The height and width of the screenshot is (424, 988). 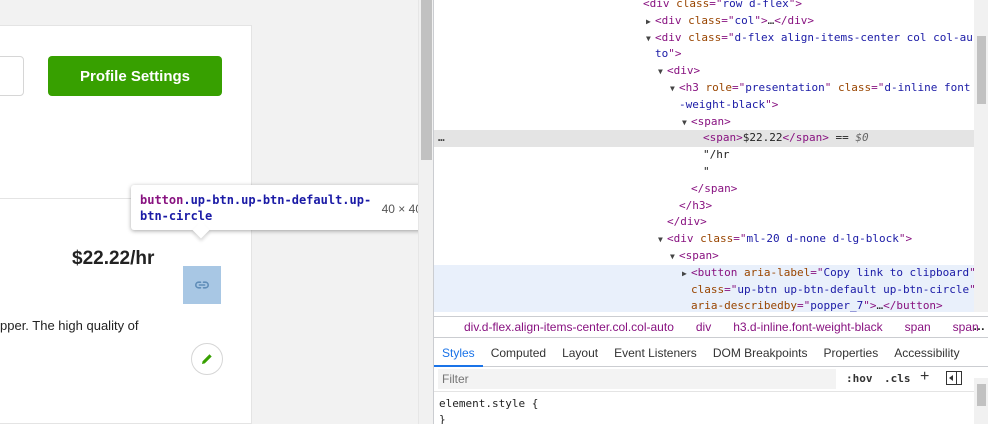 What do you see at coordinates (813, 327) in the screenshot?
I see `breadcrumb-item: h3.d-inline.font-weight-black` at bounding box center [813, 327].